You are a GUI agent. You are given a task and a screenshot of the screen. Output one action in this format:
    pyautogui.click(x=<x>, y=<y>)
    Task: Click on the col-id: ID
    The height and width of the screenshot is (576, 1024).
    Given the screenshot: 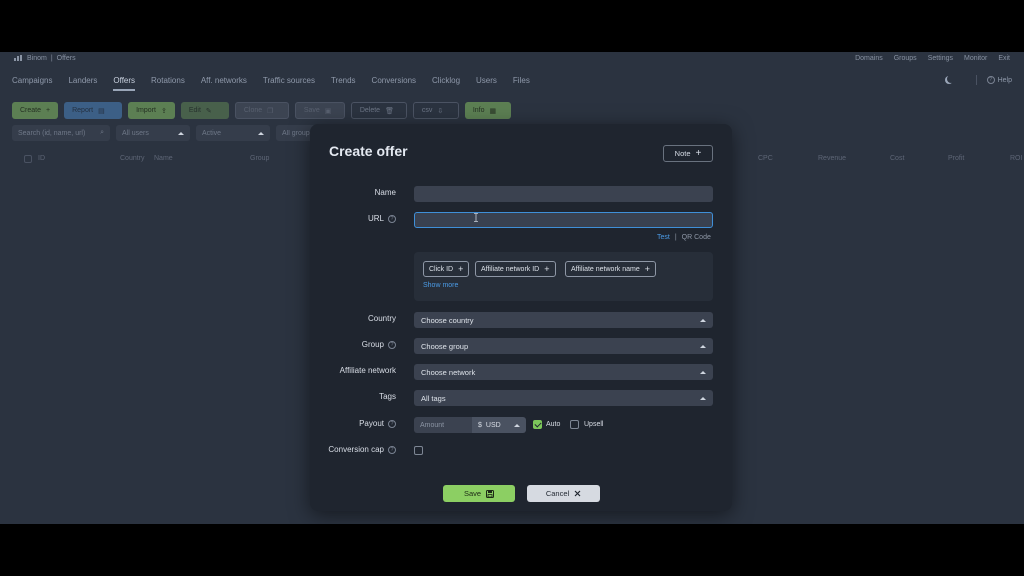 What is the action you would take?
    pyautogui.click(x=41, y=158)
    